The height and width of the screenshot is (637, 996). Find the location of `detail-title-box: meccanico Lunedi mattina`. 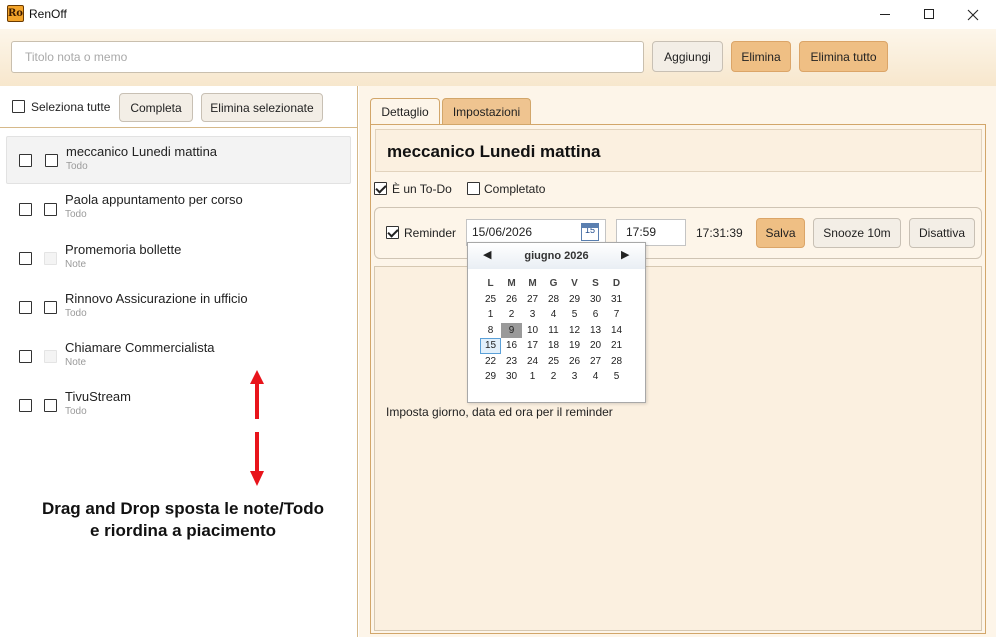

detail-title-box: meccanico Lunedi mattina is located at coordinates (678, 150).